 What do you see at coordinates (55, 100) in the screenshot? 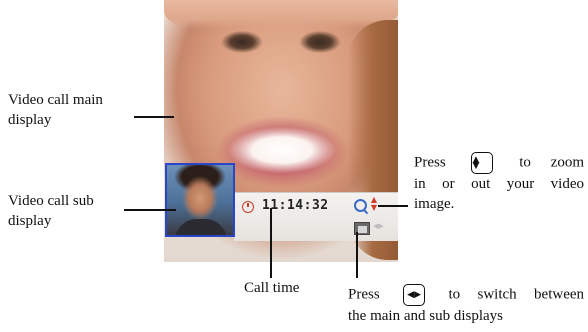
I see `main-display-label-line1: Video call main` at bounding box center [55, 100].